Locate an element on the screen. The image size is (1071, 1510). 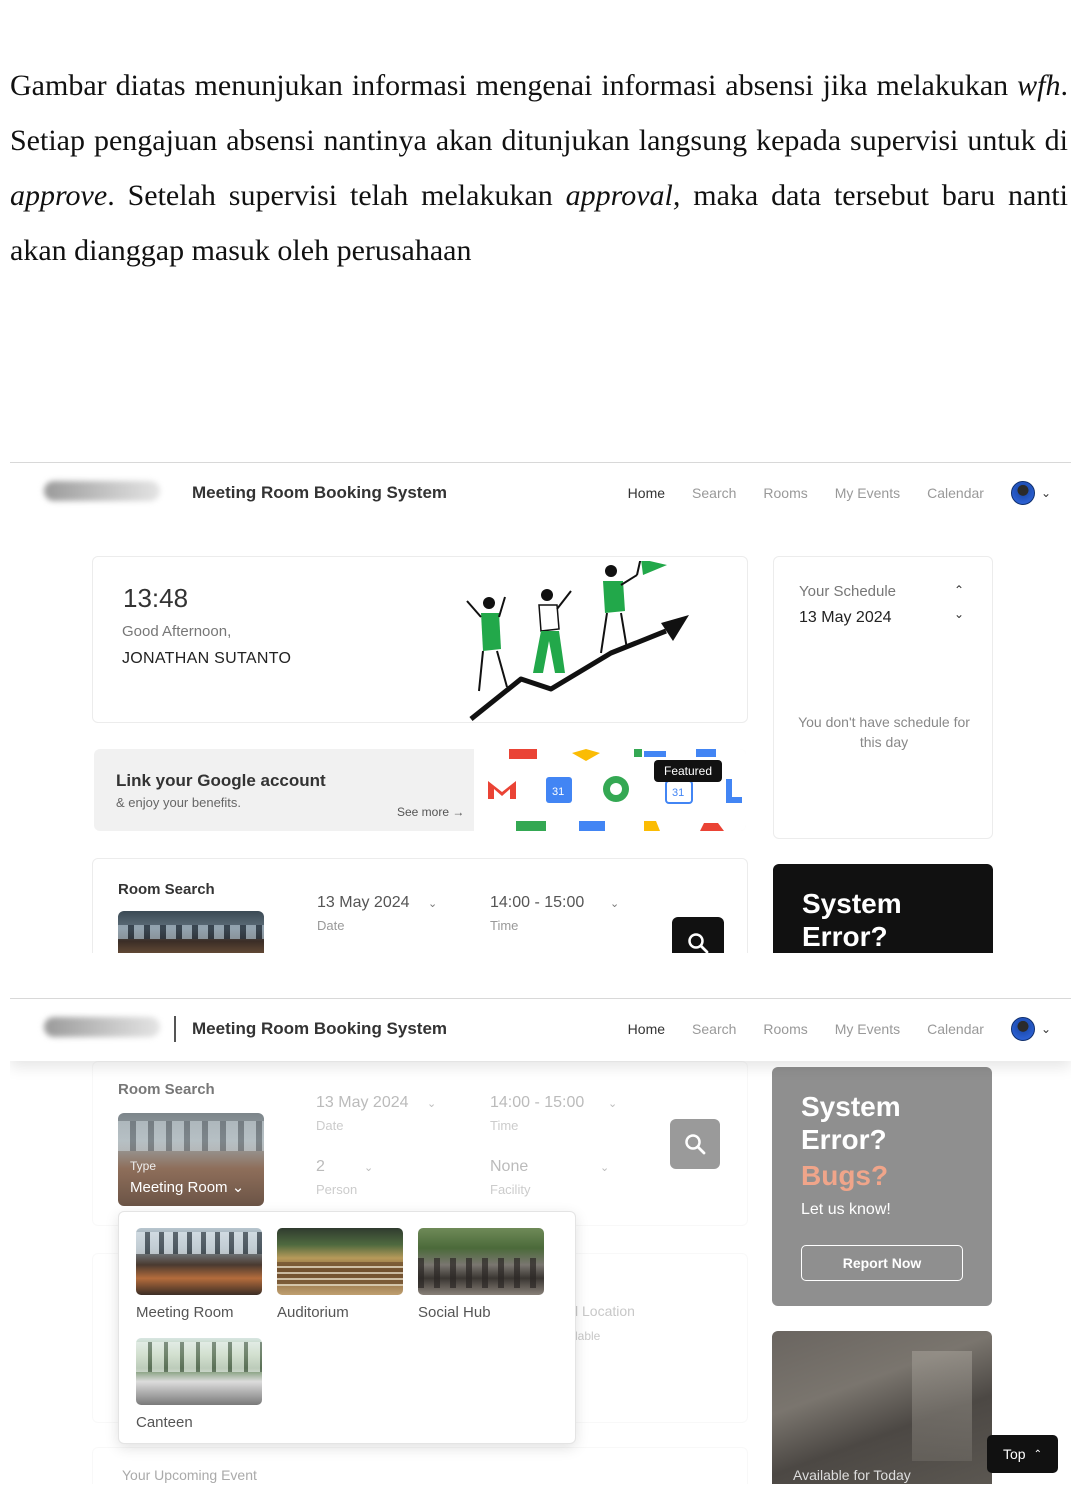
room-type-label: Social Hub is located at coordinates (454, 1312).